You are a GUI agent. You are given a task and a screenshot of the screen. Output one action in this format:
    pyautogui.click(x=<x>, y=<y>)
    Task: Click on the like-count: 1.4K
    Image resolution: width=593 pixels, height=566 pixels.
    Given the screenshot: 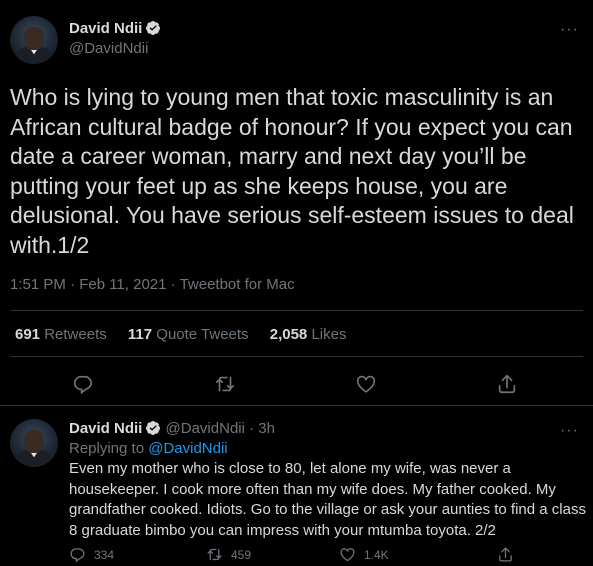 What is the action you would take?
    pyautogui.click(x=376, y=555)
    